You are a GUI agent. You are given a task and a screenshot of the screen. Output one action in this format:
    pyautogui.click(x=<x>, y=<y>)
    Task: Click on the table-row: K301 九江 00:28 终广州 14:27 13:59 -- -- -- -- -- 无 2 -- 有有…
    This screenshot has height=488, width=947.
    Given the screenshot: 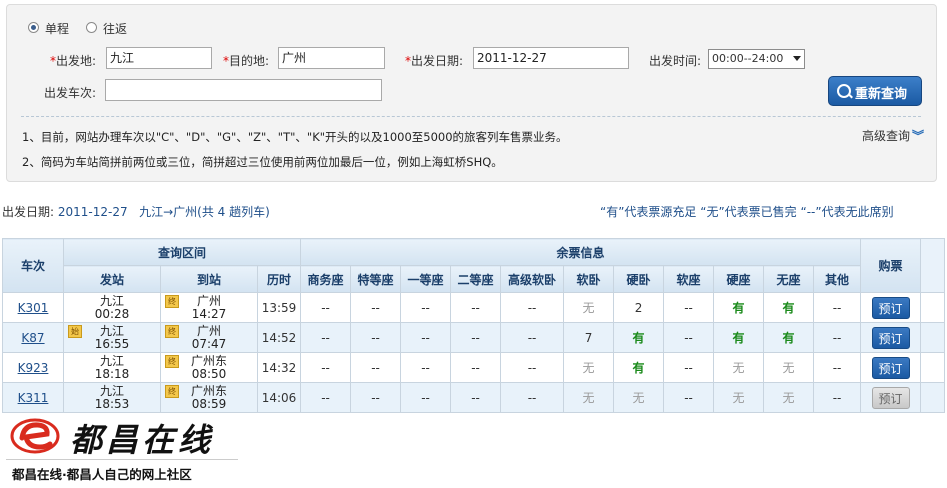 What is the action you would take?
    pyautogui.click(x=474, y=307)
    